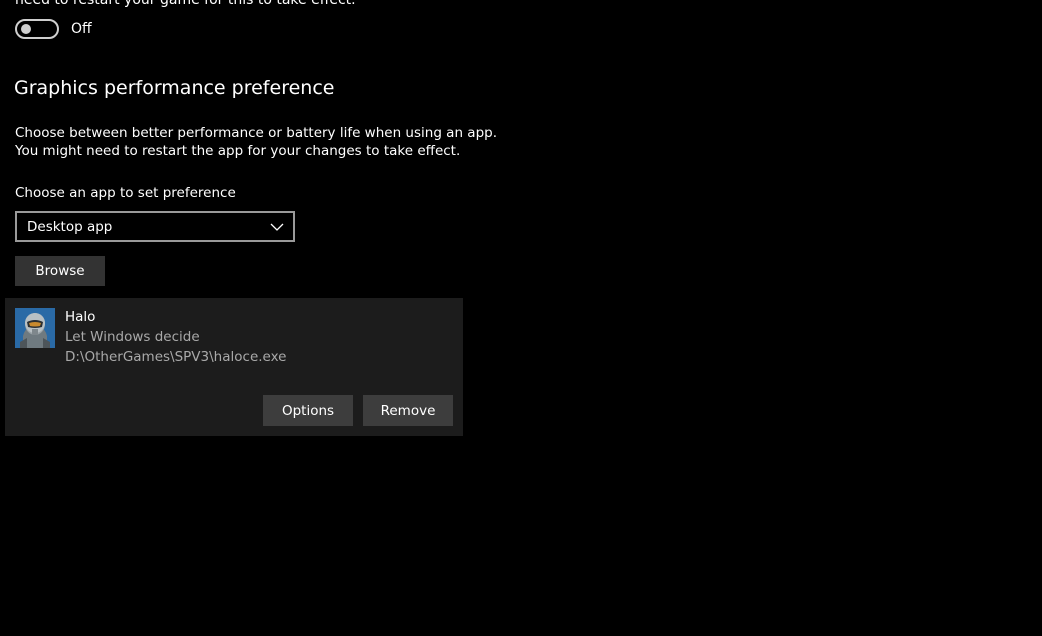 This screenshot has height=636, width=1042. What do you see at coordinates (60, 271) in the screenshot?
I see `browse-button: Browse` at bounding box center [60, 271].